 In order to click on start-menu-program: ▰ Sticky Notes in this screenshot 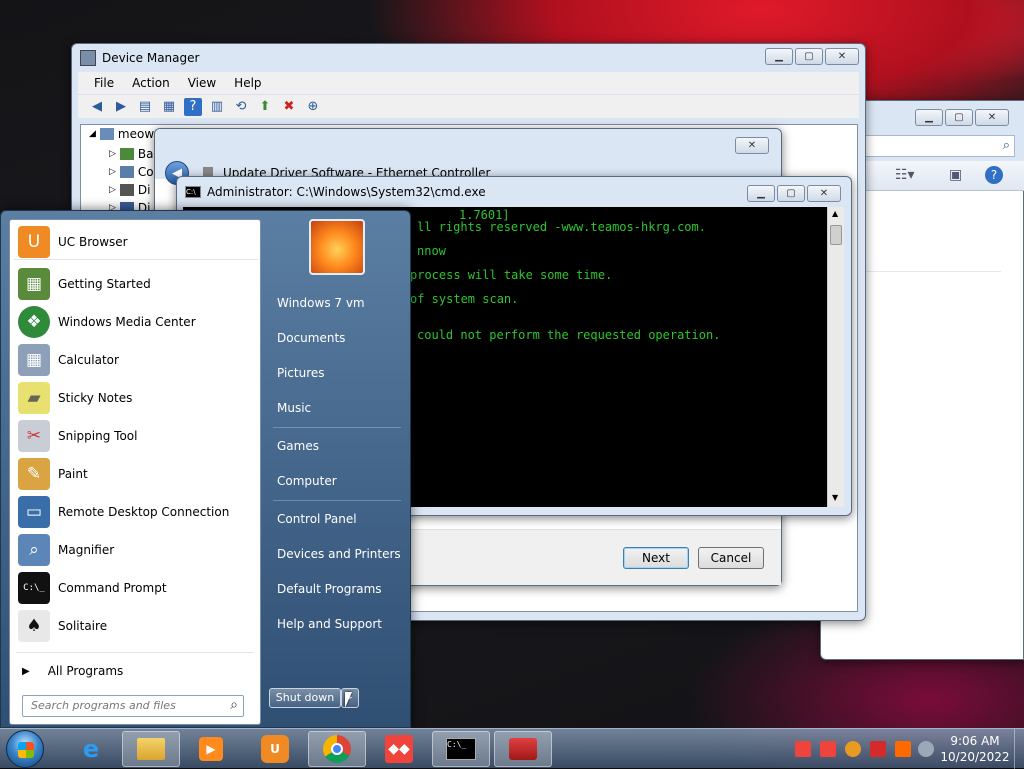, I will do `click(136, 398)`.